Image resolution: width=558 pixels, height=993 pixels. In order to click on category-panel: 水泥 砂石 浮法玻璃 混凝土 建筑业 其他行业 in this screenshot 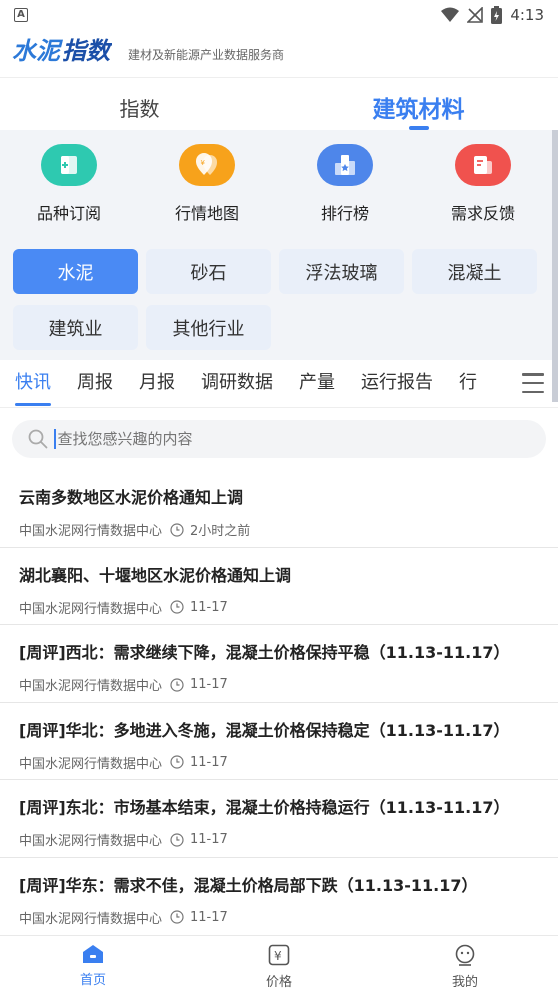, I will do `click(276, 297)`.